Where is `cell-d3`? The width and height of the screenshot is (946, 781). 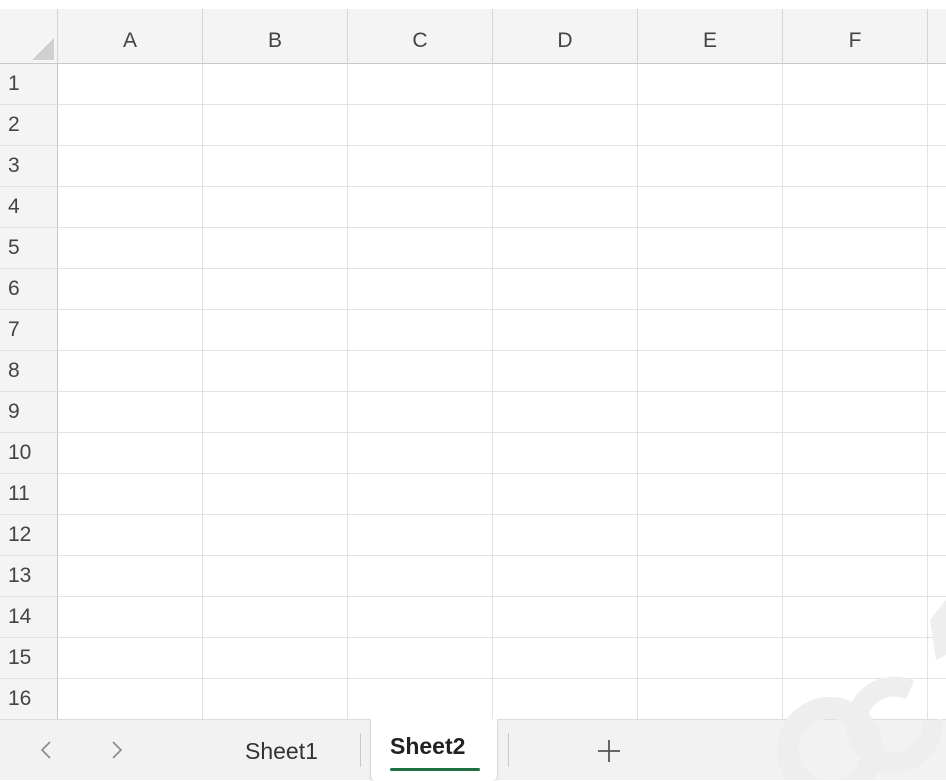 cell-d3 is located at coordinates (565, 166).